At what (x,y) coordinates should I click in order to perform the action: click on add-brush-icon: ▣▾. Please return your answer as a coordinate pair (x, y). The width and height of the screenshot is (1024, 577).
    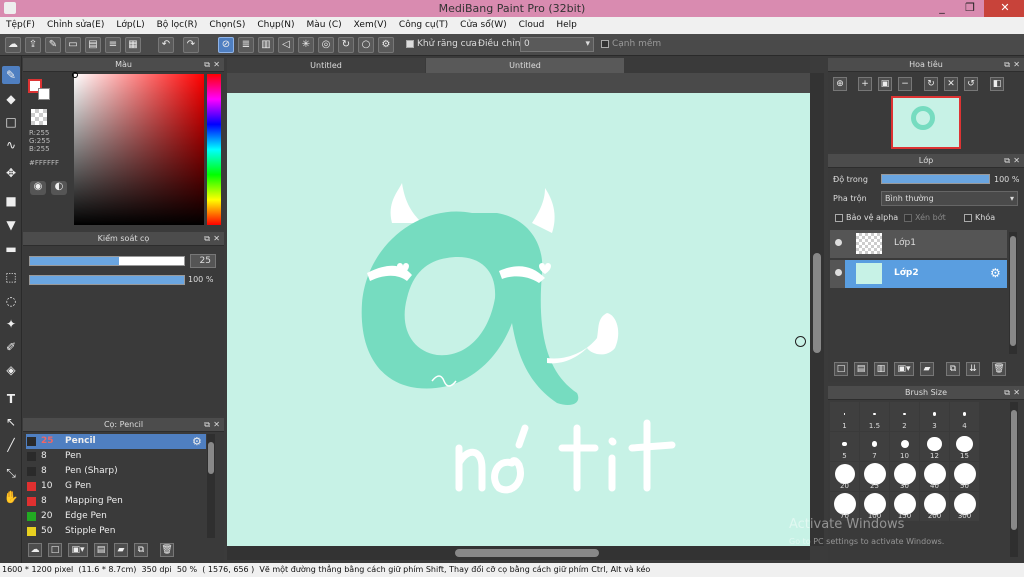
    Looking at the image, I should click on (78, 550).